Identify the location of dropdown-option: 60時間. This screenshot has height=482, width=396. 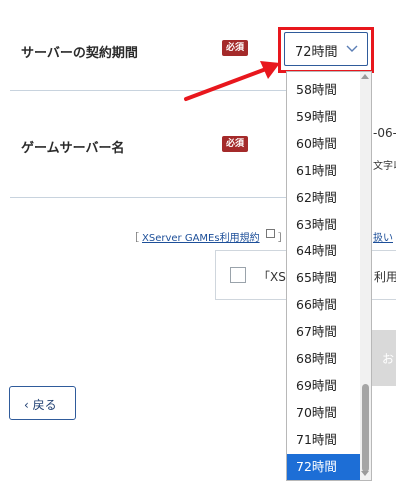
(323, 144).